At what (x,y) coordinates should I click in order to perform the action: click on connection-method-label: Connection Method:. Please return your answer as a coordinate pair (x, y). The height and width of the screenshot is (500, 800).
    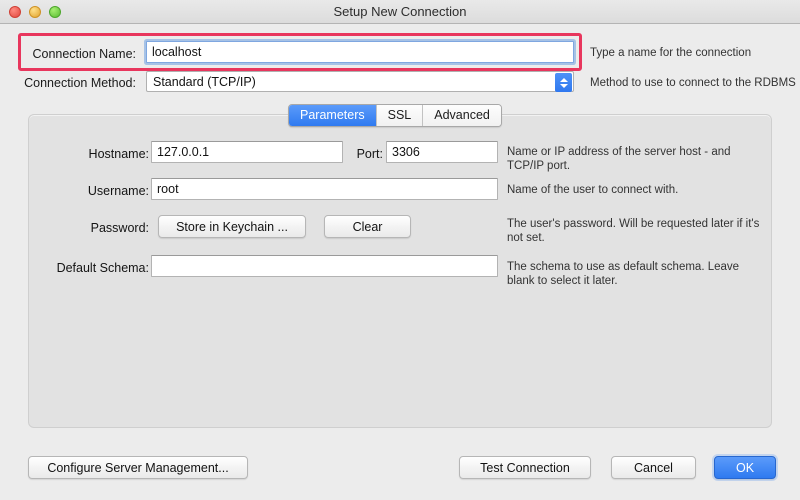
    Looking at the image, I should click on (80, 83).